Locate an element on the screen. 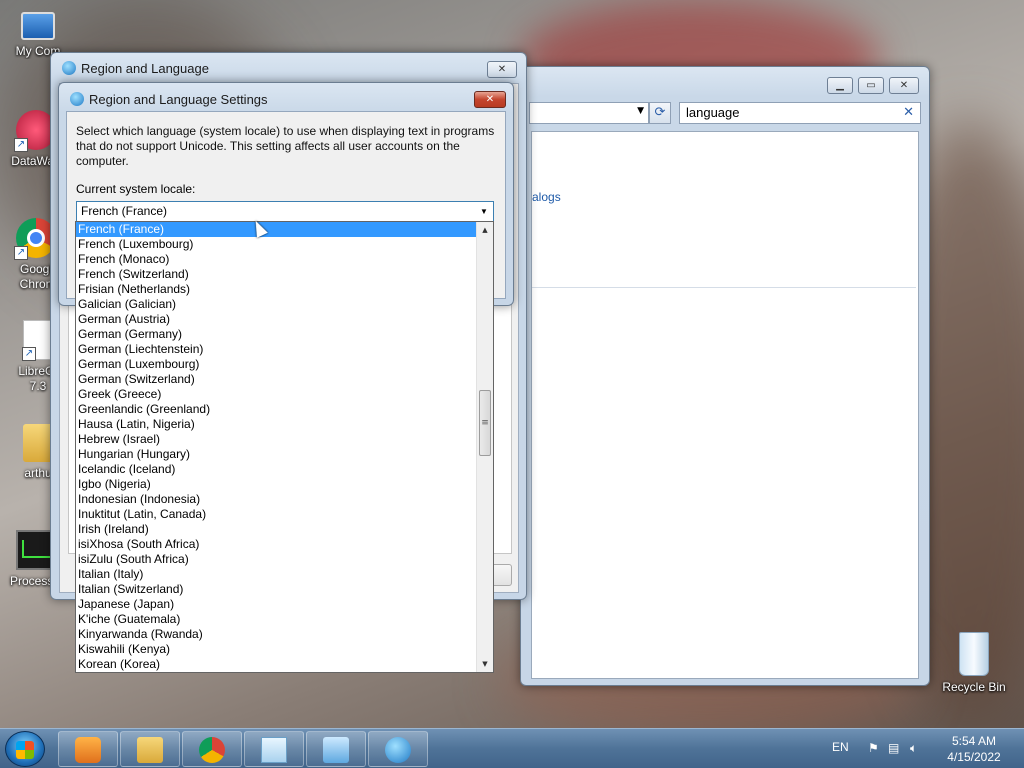  address-bar: ▼ is located at coordinates (589, 113).